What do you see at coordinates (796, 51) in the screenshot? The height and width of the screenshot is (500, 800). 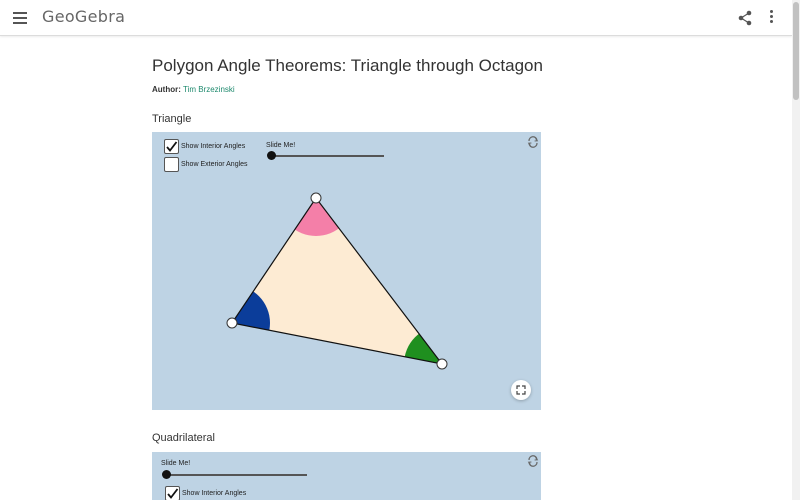 I see `scrollbar-thumb` at bounding box center [796, 51].